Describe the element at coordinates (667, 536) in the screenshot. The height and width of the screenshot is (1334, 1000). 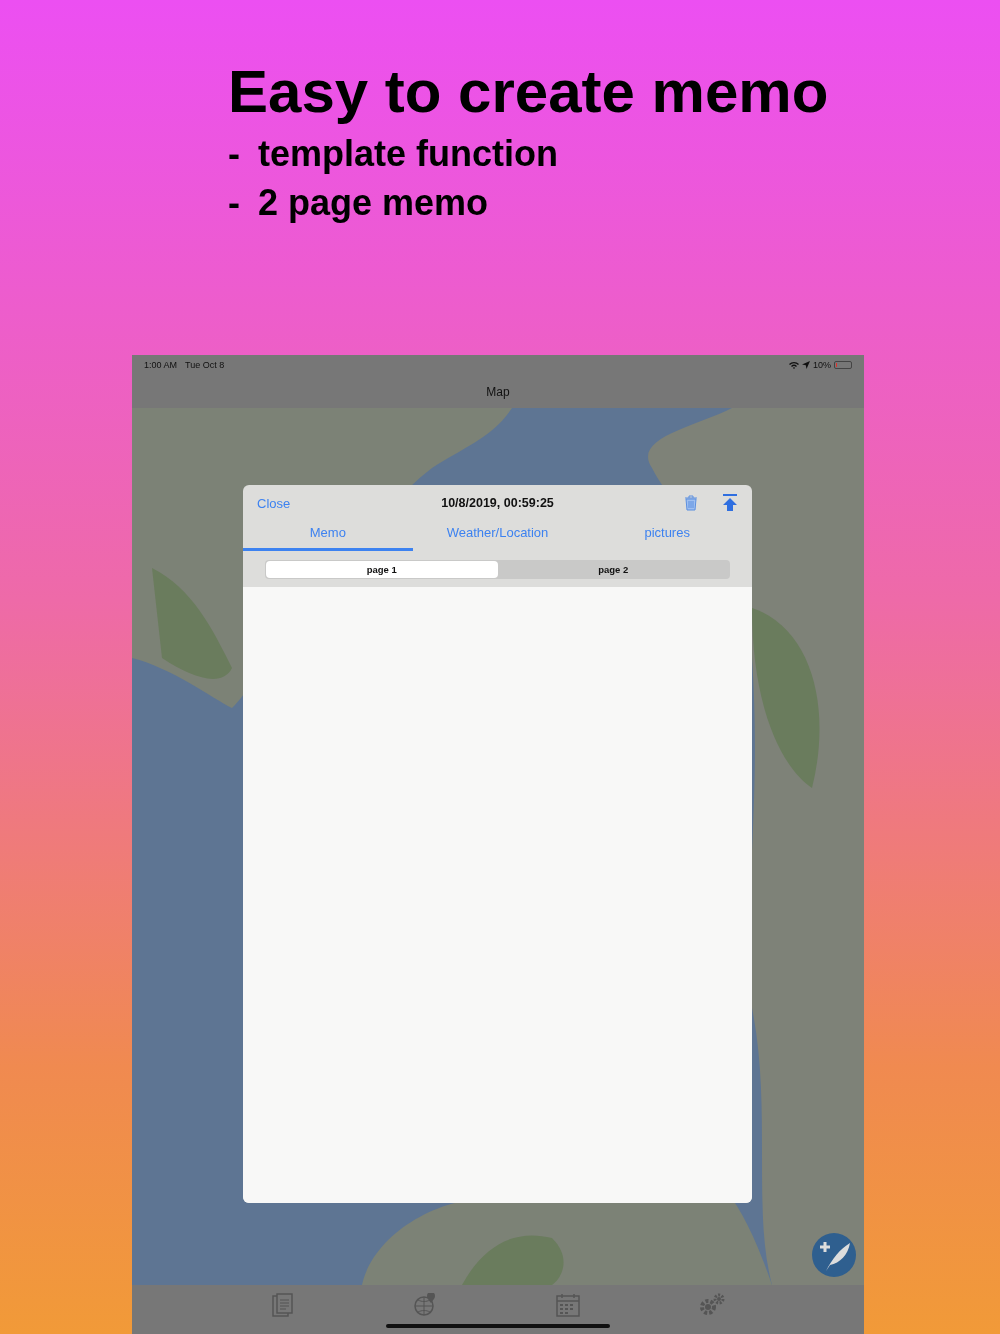
I see `tab: pictures` at that location.